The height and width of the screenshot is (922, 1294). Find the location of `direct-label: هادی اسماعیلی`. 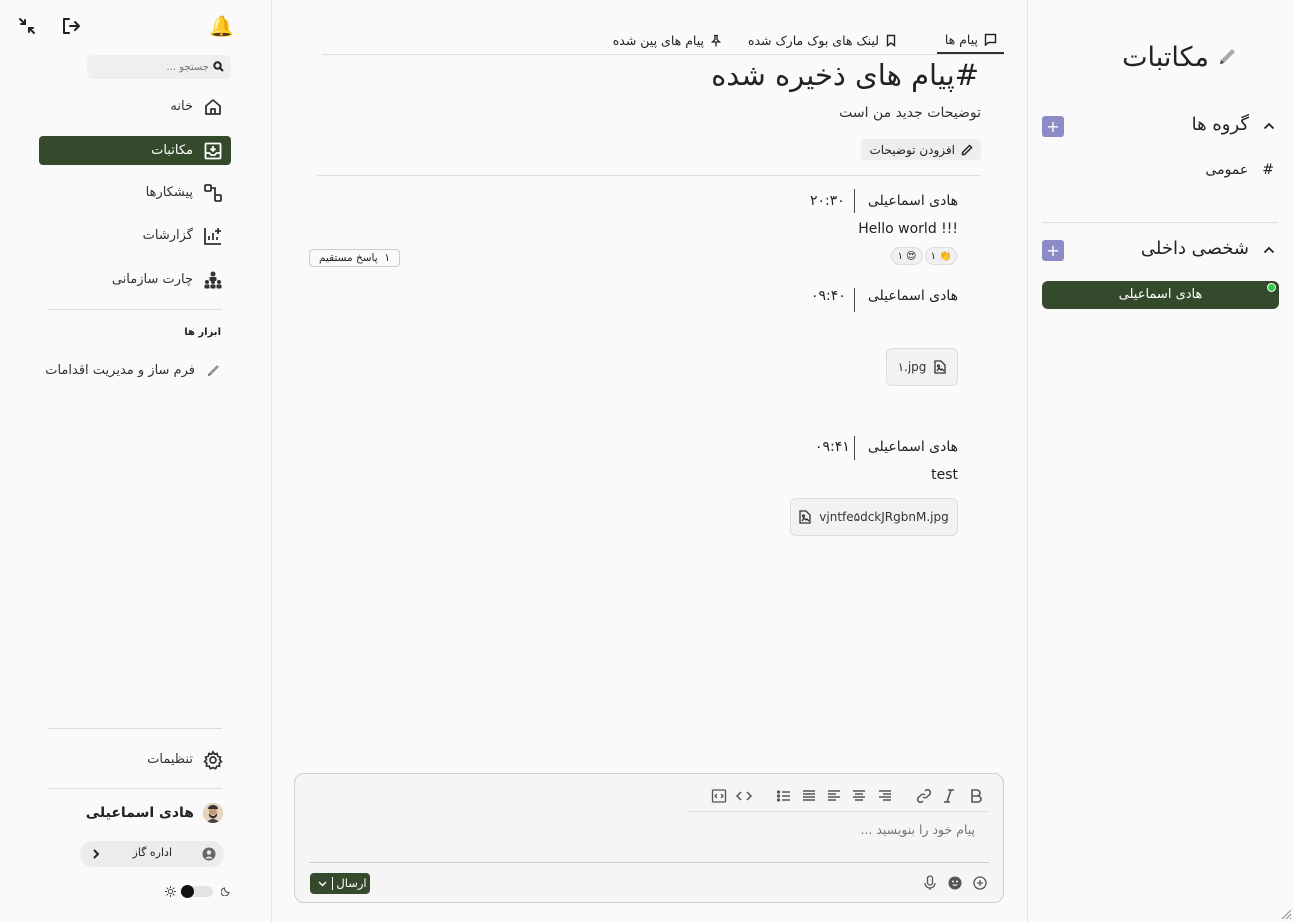

direct-label: هادی اسماعیلی is located at coordinates (1160, 294).